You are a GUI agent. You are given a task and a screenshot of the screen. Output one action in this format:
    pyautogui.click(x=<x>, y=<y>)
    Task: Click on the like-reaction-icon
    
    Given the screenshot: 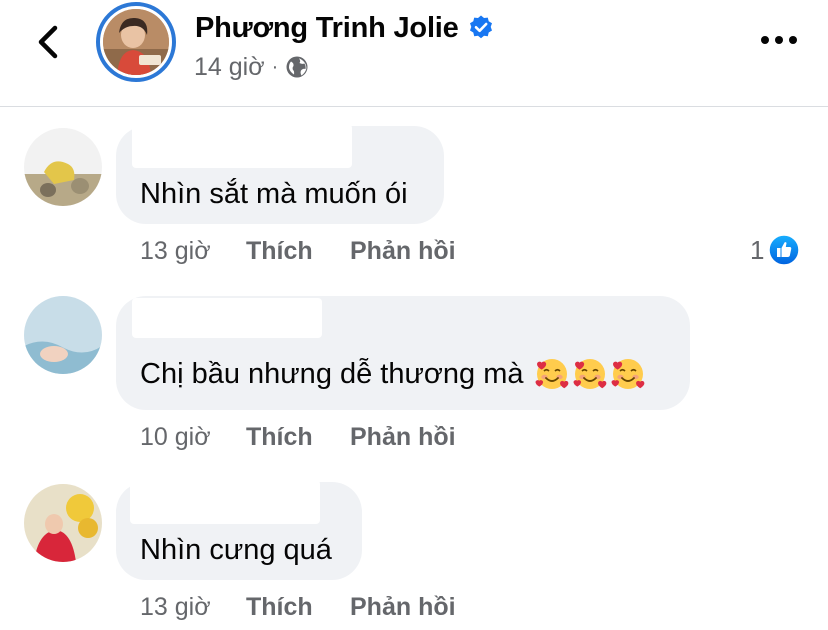 What is the action you would take?
    pyautogui.click(x=784, y=250)
    